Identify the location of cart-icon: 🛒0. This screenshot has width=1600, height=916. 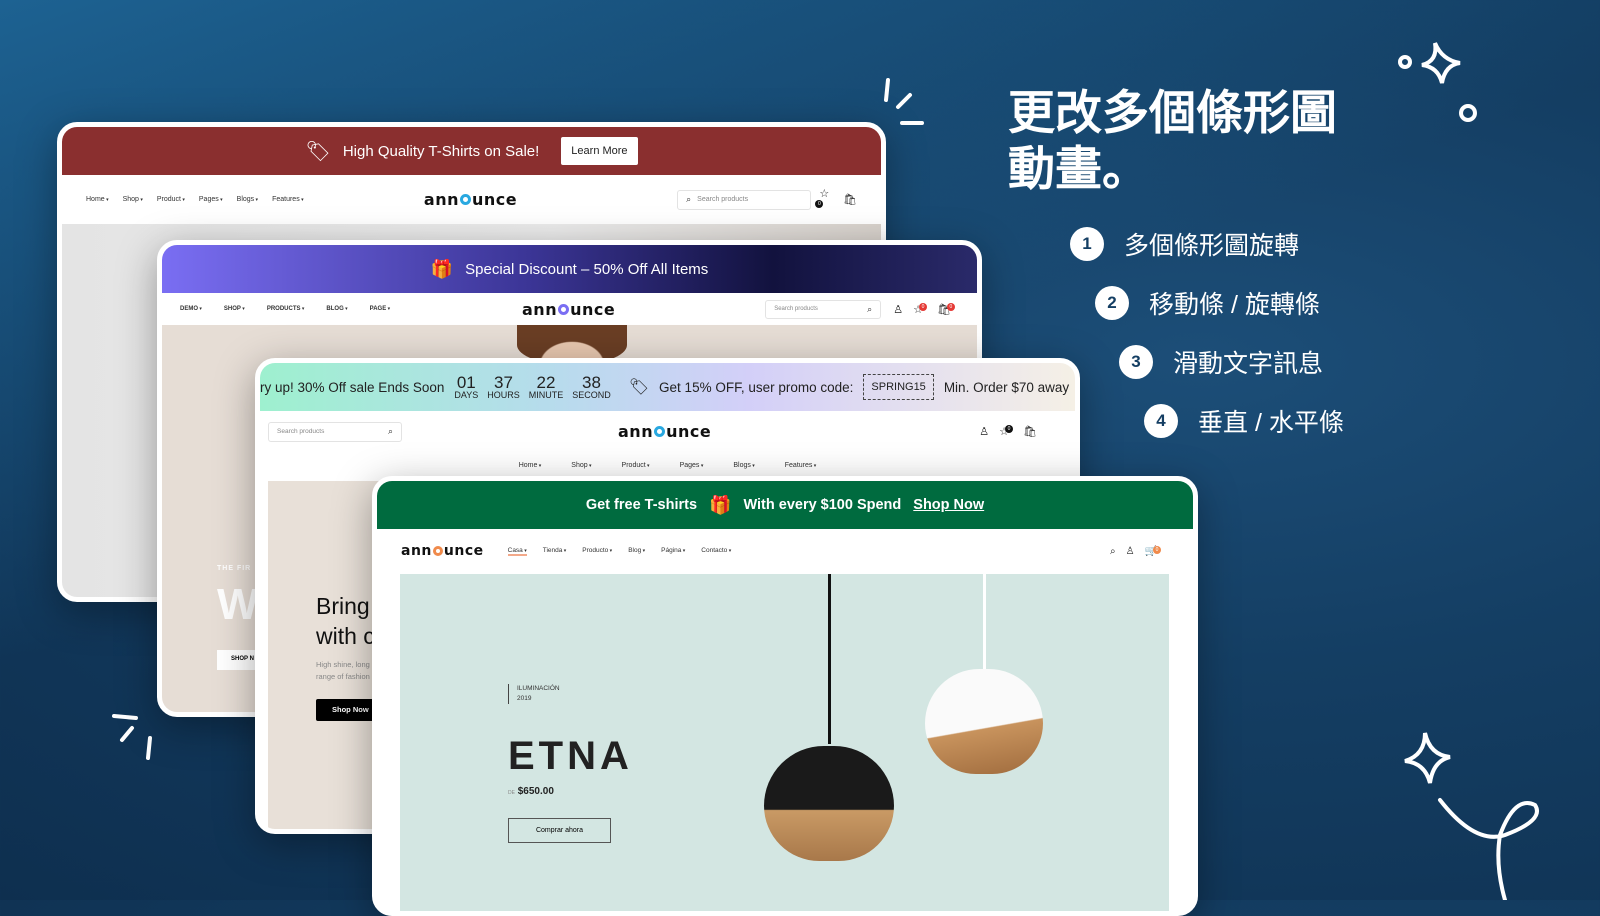
(1153, 551).